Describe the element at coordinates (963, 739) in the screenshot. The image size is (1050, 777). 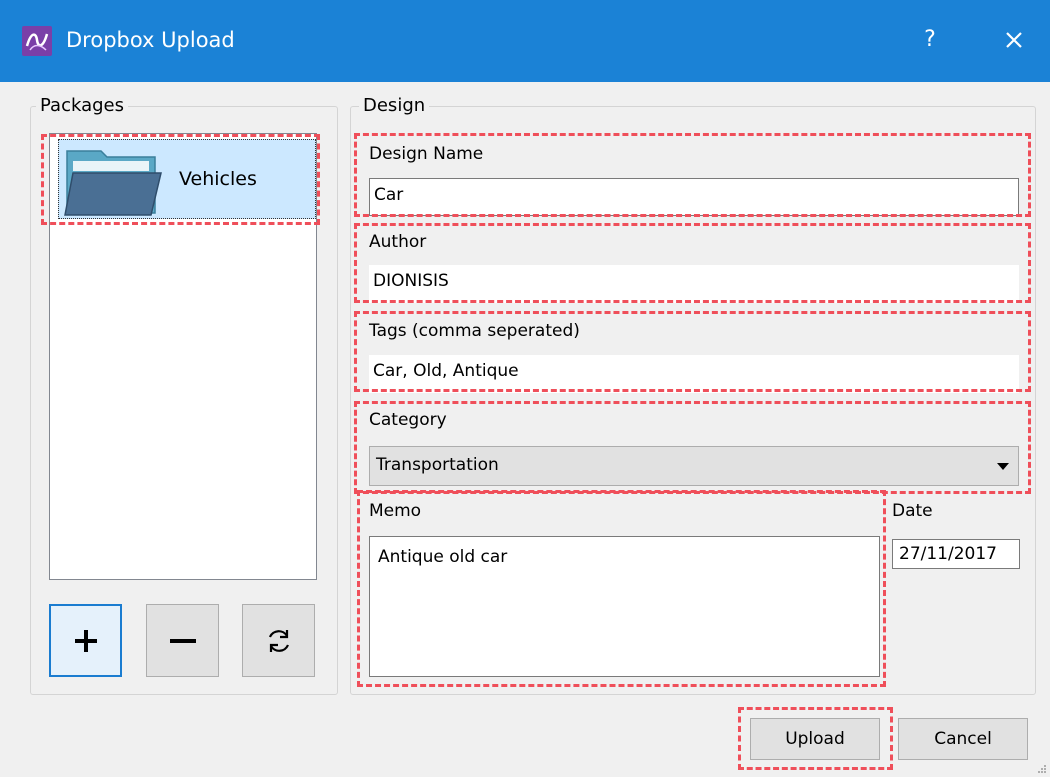
I see `cancel-button: Cancel` at that location.